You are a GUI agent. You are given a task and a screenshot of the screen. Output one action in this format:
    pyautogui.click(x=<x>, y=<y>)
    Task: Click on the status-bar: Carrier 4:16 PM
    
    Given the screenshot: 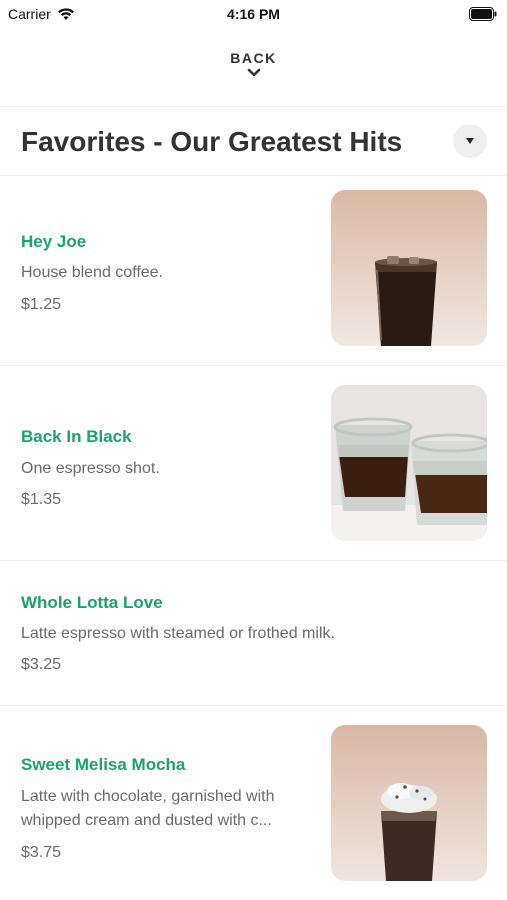 What is the action you would take?
    pyautogui.click(x=253, y=15)
    